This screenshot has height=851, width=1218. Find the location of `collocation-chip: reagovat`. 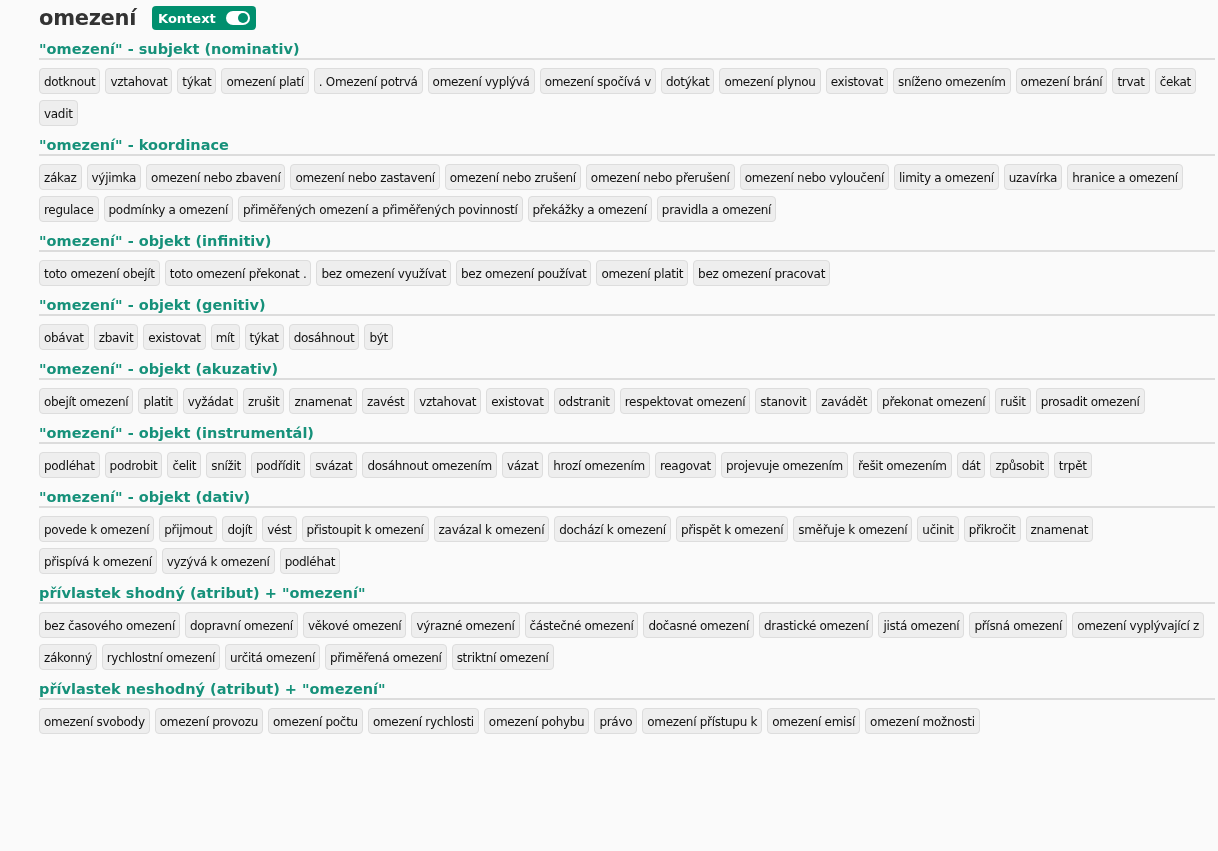

collocation-chip: reagovat is located at coordinates (685, 465).